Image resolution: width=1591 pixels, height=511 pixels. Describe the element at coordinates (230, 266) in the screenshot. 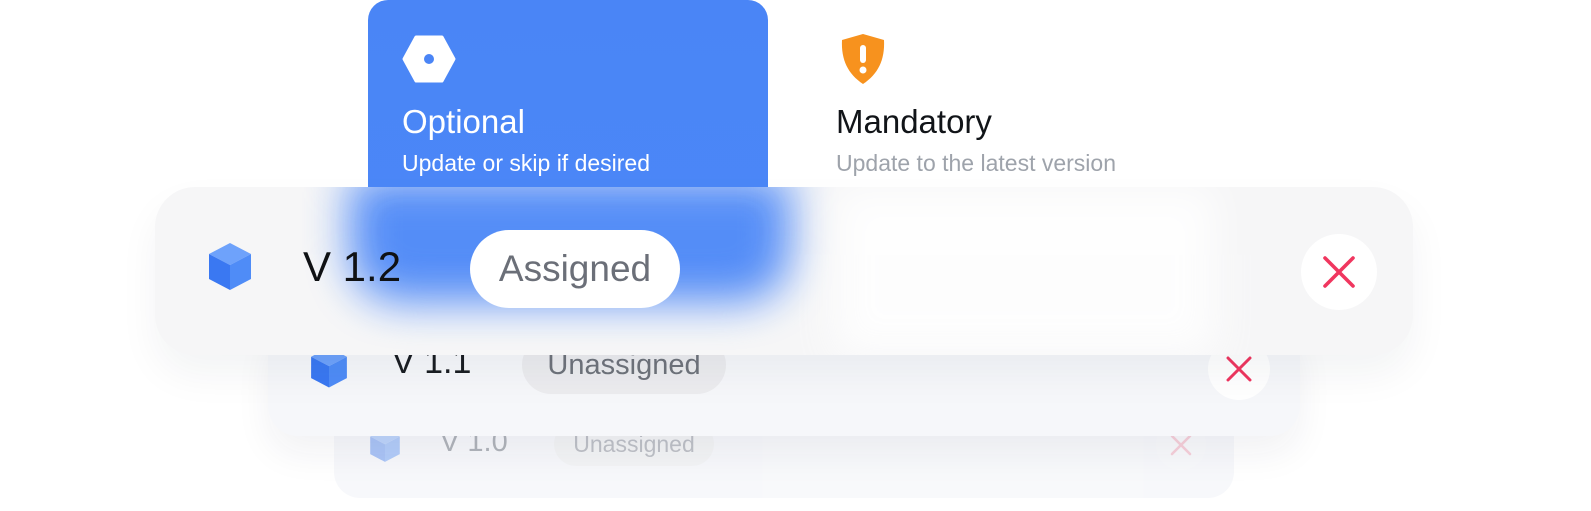

I see `cube-icon` at that location.